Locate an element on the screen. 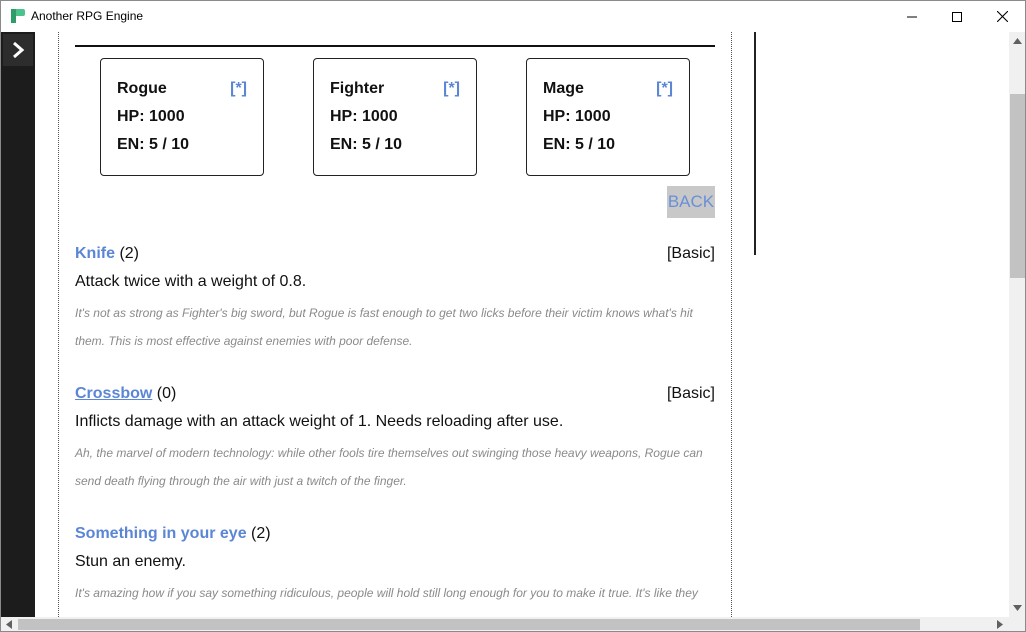  character-name: Rogue is located at coordinates (142, 88).